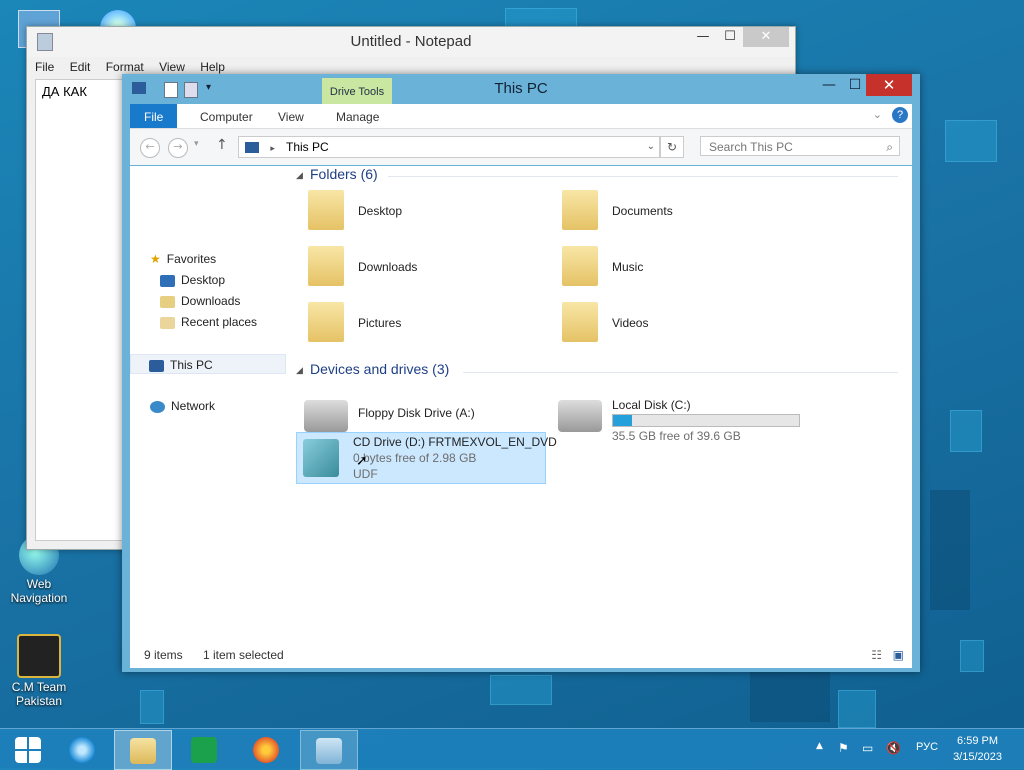  What do you see at coordinates (843, 748) in the screenshot?
I see `action-center-icon: ⚑` at bounding box center [843, 748].